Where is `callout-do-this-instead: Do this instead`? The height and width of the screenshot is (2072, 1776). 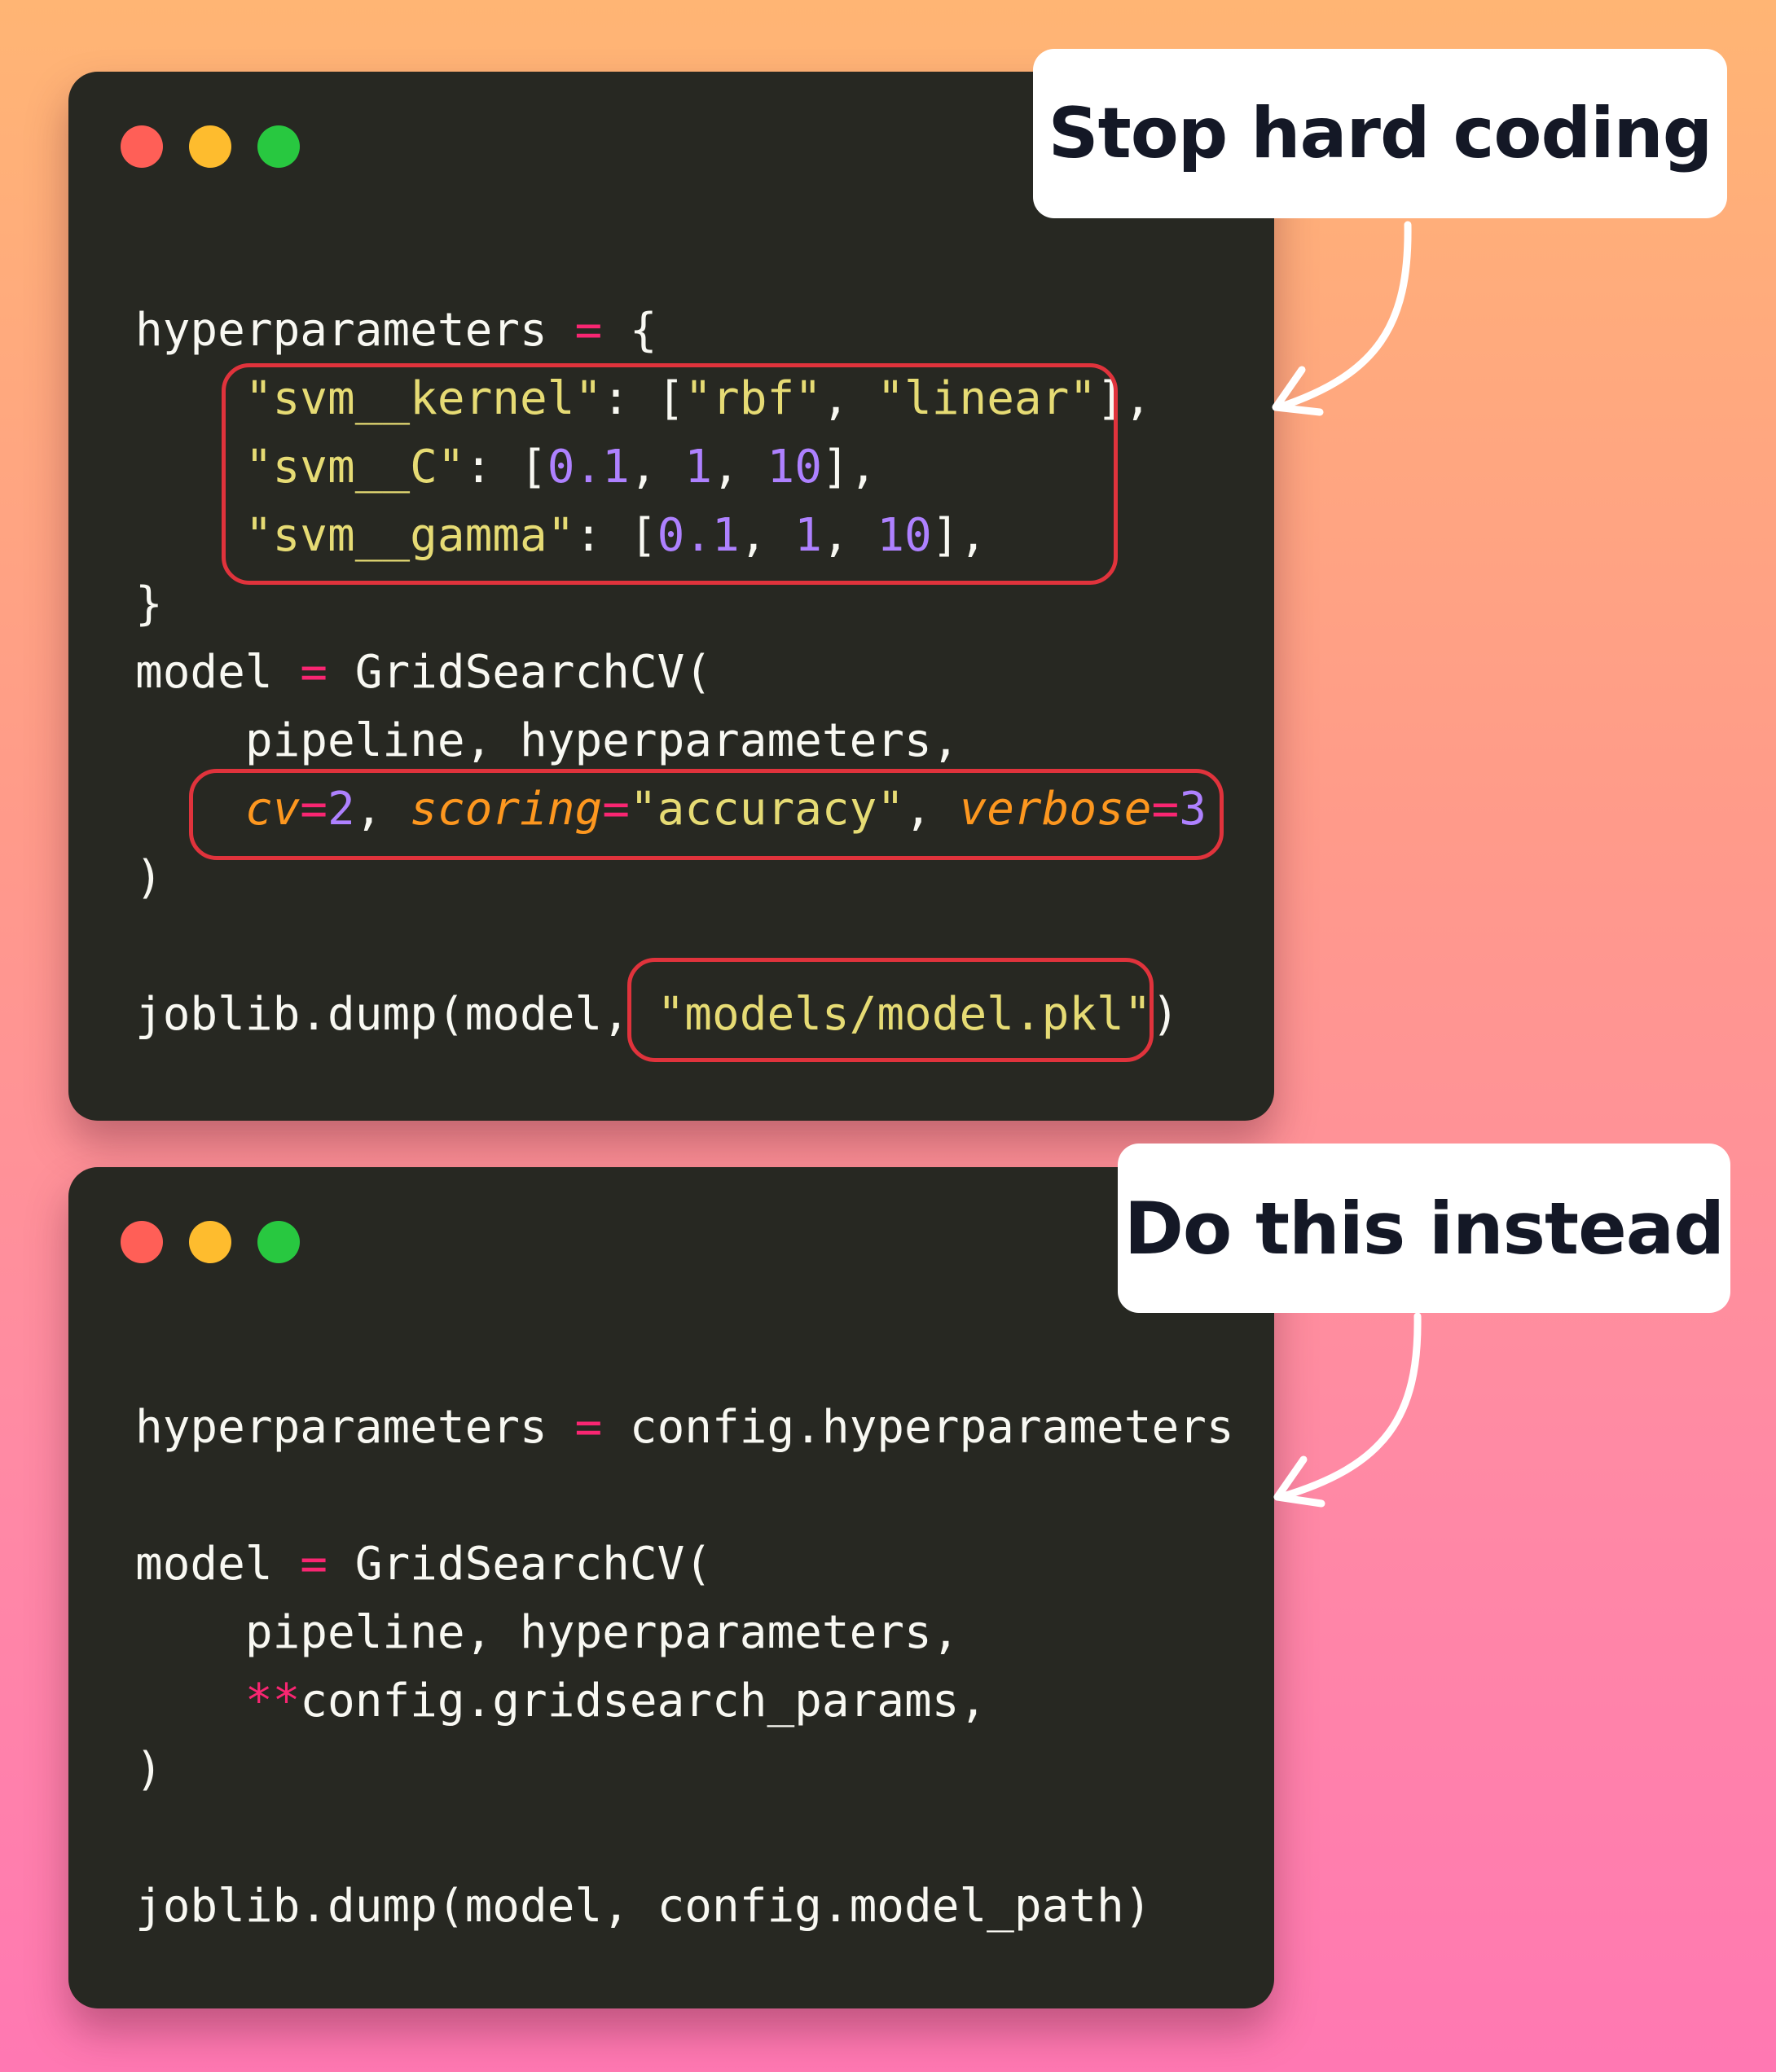
callout-do-this-instead: Do this instead is located at coordinates (1424, 1228).